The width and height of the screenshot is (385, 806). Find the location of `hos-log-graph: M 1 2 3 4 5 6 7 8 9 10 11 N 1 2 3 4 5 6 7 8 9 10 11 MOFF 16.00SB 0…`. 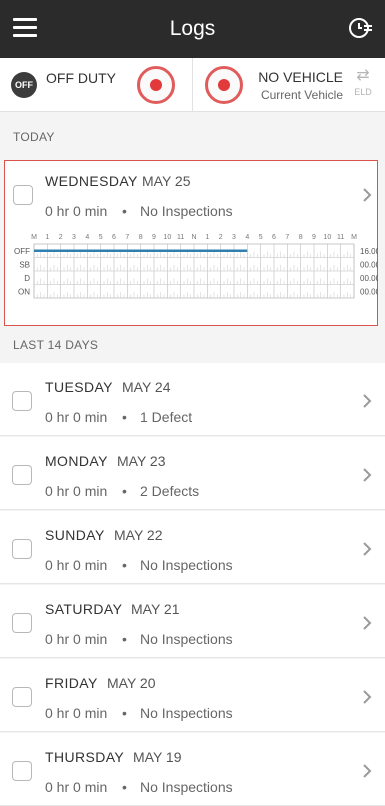

hos-log-graph: M 1 2 3 4 5 6 7 8 9 10 11 N 1 2 3 4 5 6 7 8 9 10 11 MOFF 16.00SB 0… is located at coordinates (196, 266).